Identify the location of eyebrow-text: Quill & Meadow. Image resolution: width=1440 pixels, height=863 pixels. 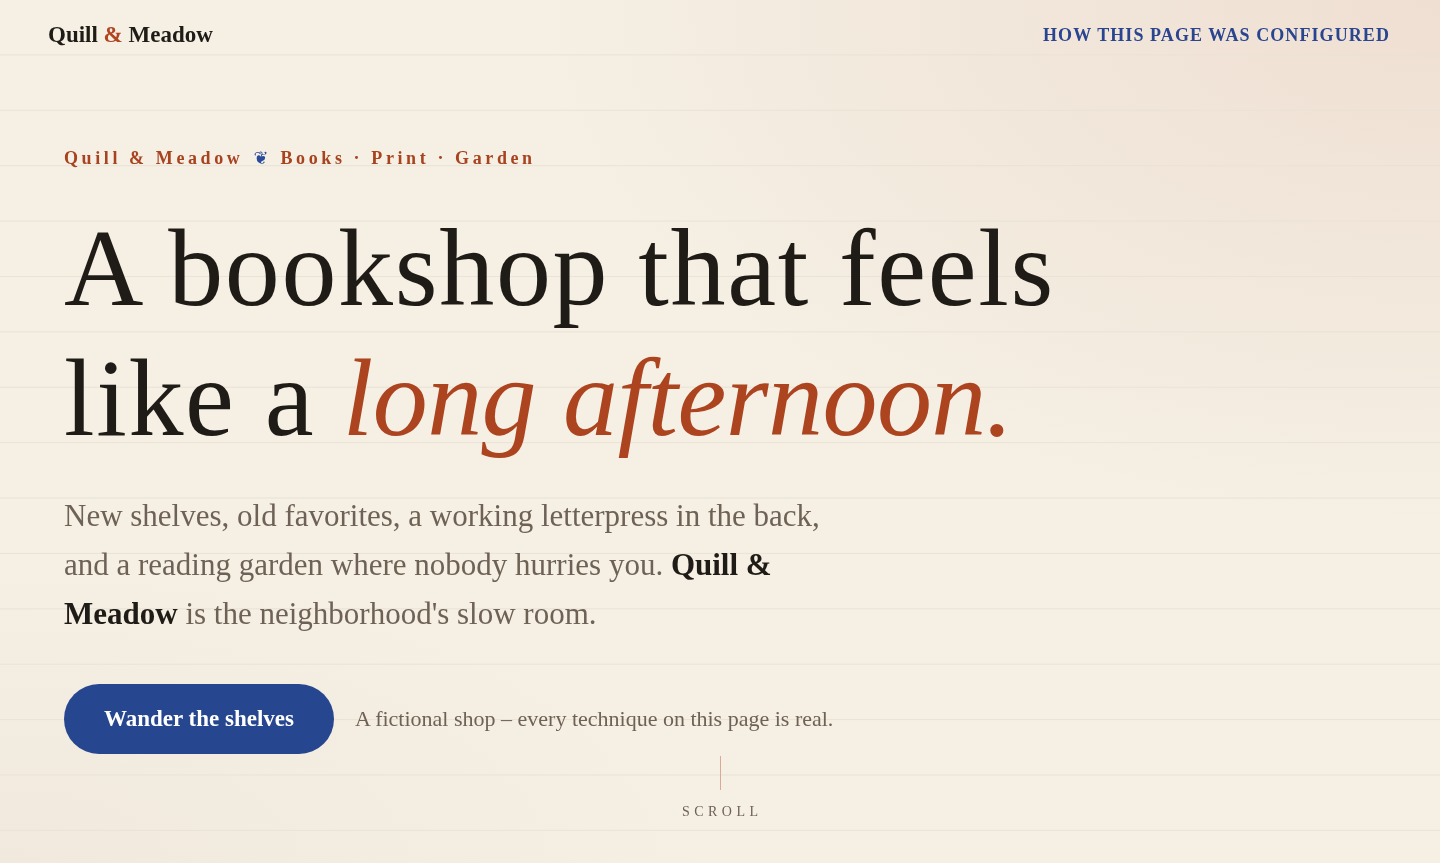
(154, 158).